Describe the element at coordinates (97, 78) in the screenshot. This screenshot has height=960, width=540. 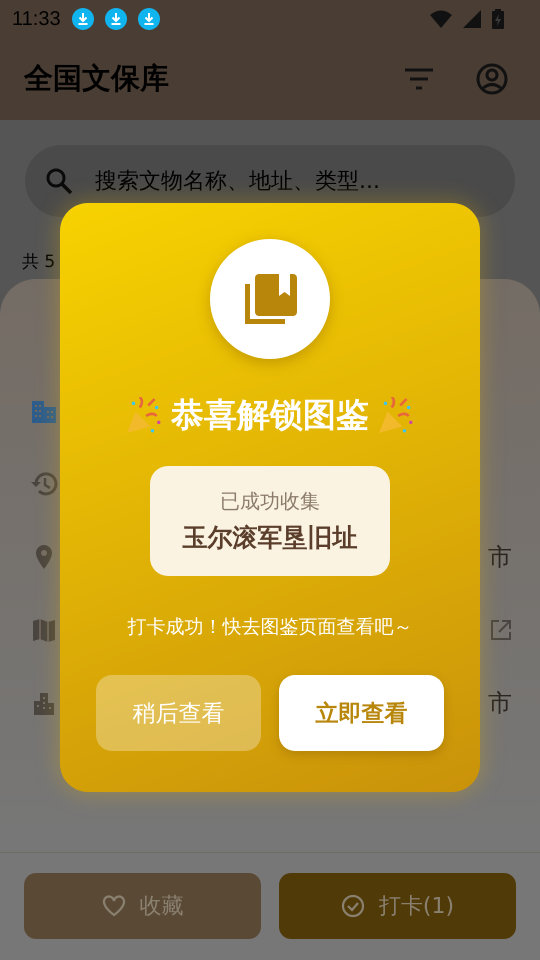
I see `app-title: 全国文保库` at that location.